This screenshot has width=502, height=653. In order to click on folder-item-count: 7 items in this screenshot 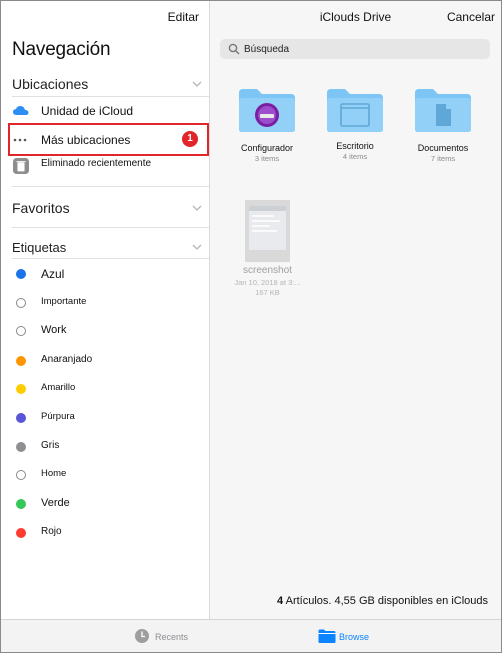, I will do `click(443, 158)`.